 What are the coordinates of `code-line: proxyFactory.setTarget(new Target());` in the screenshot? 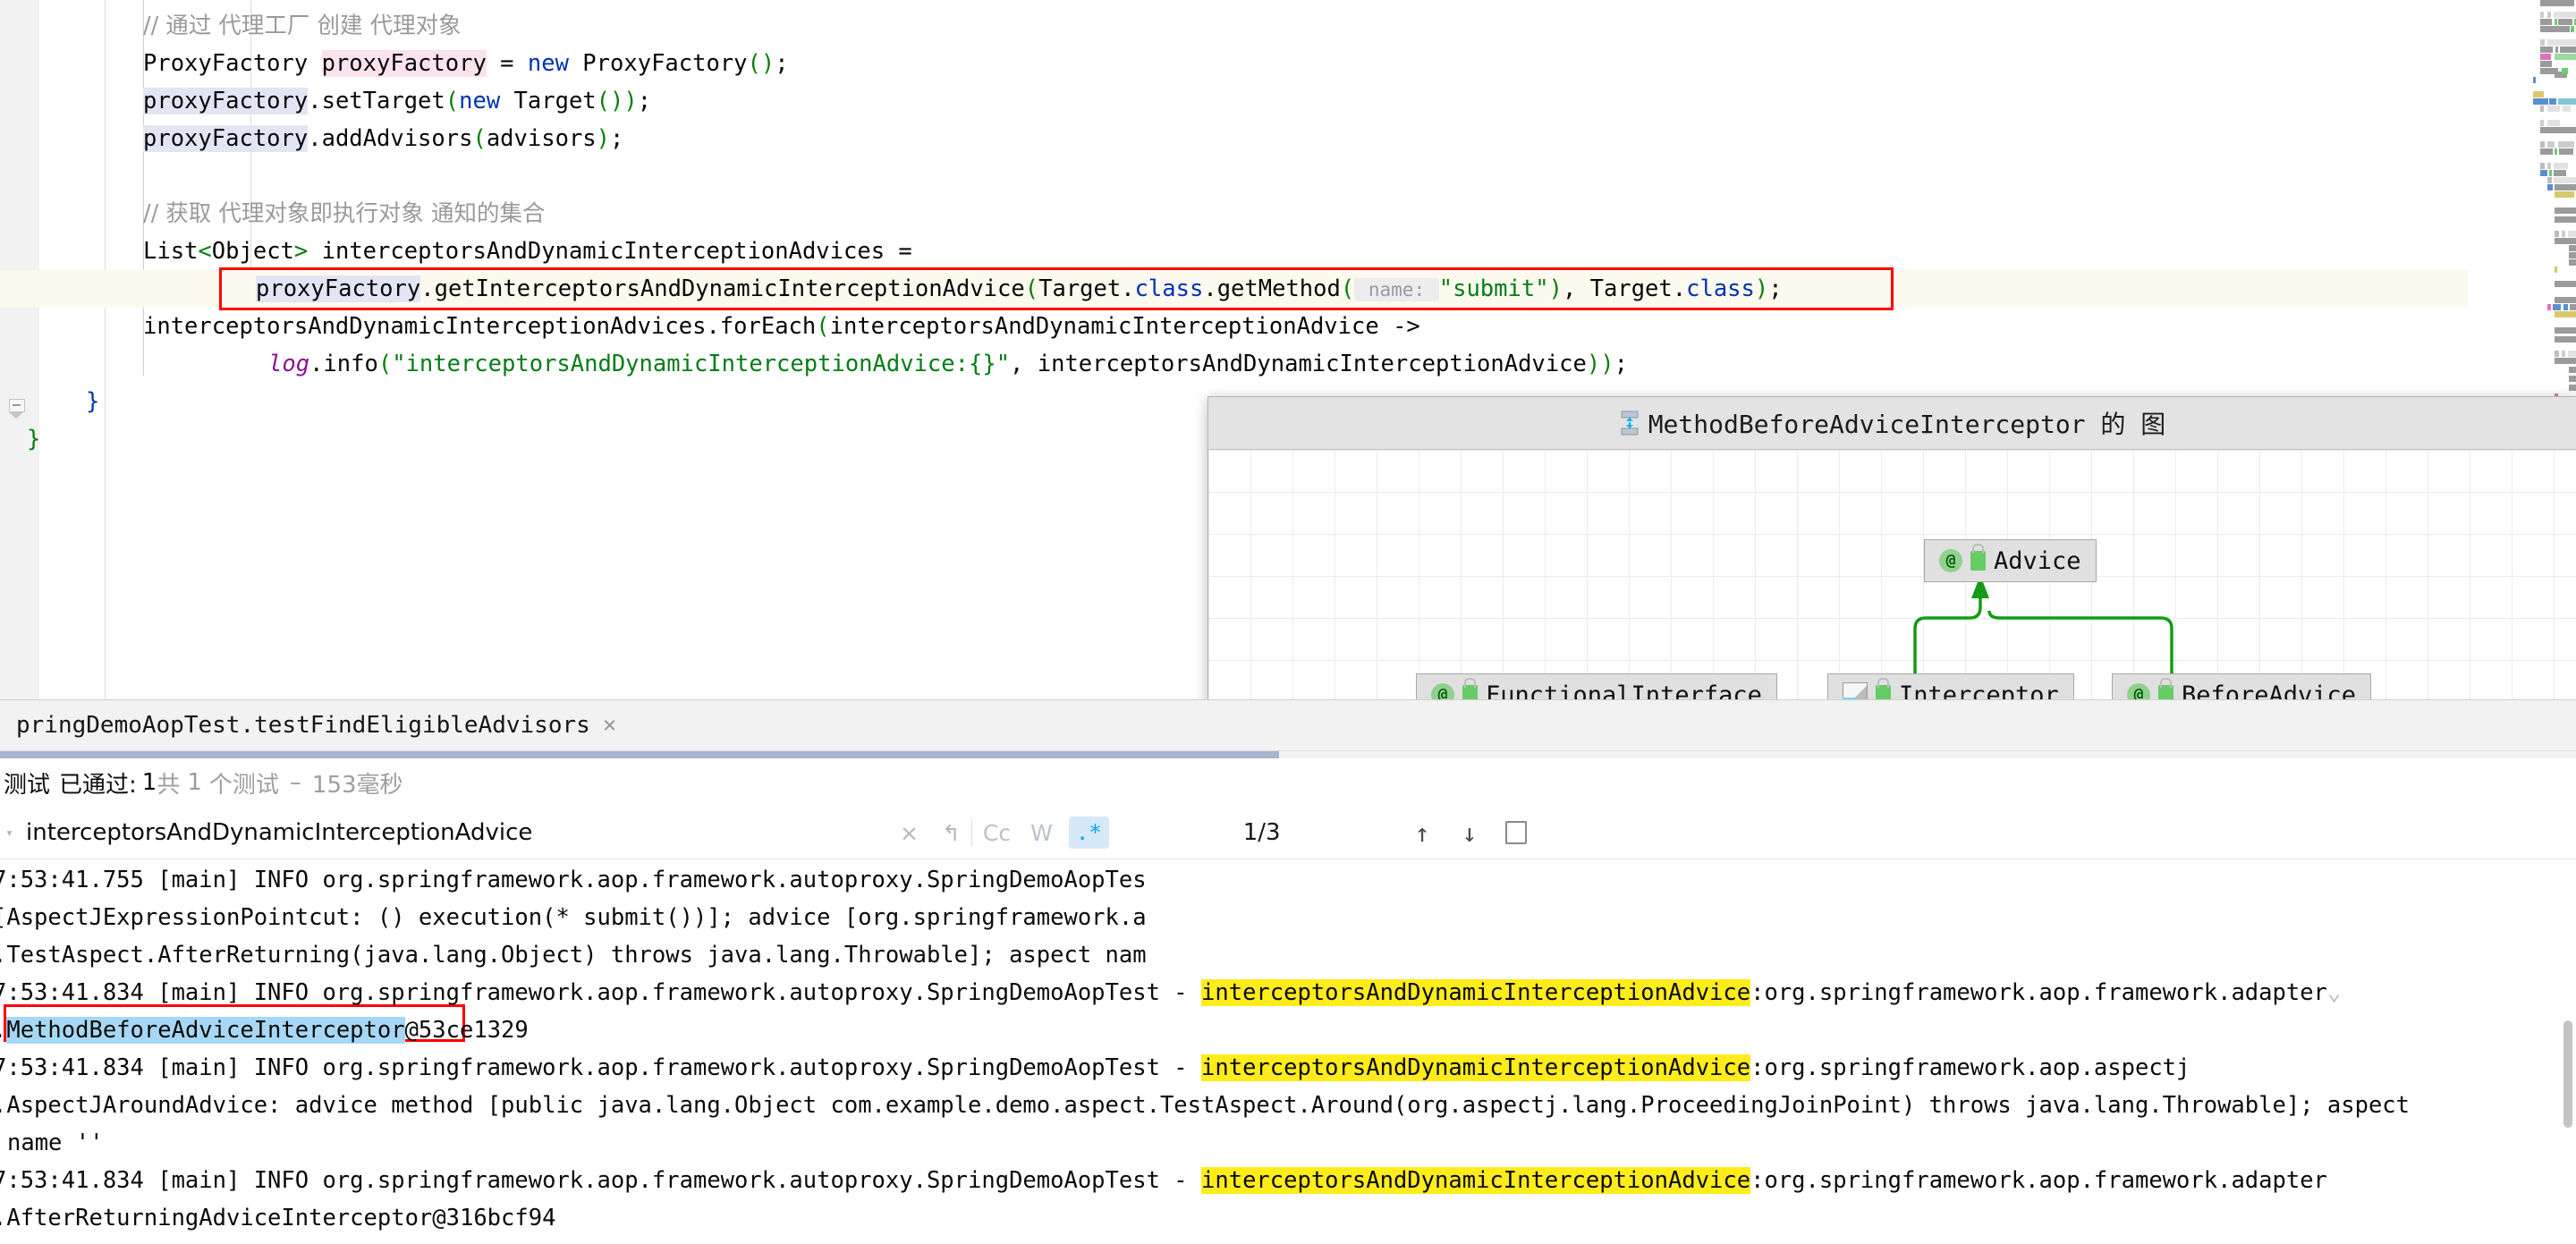 It's located at (325, 101).